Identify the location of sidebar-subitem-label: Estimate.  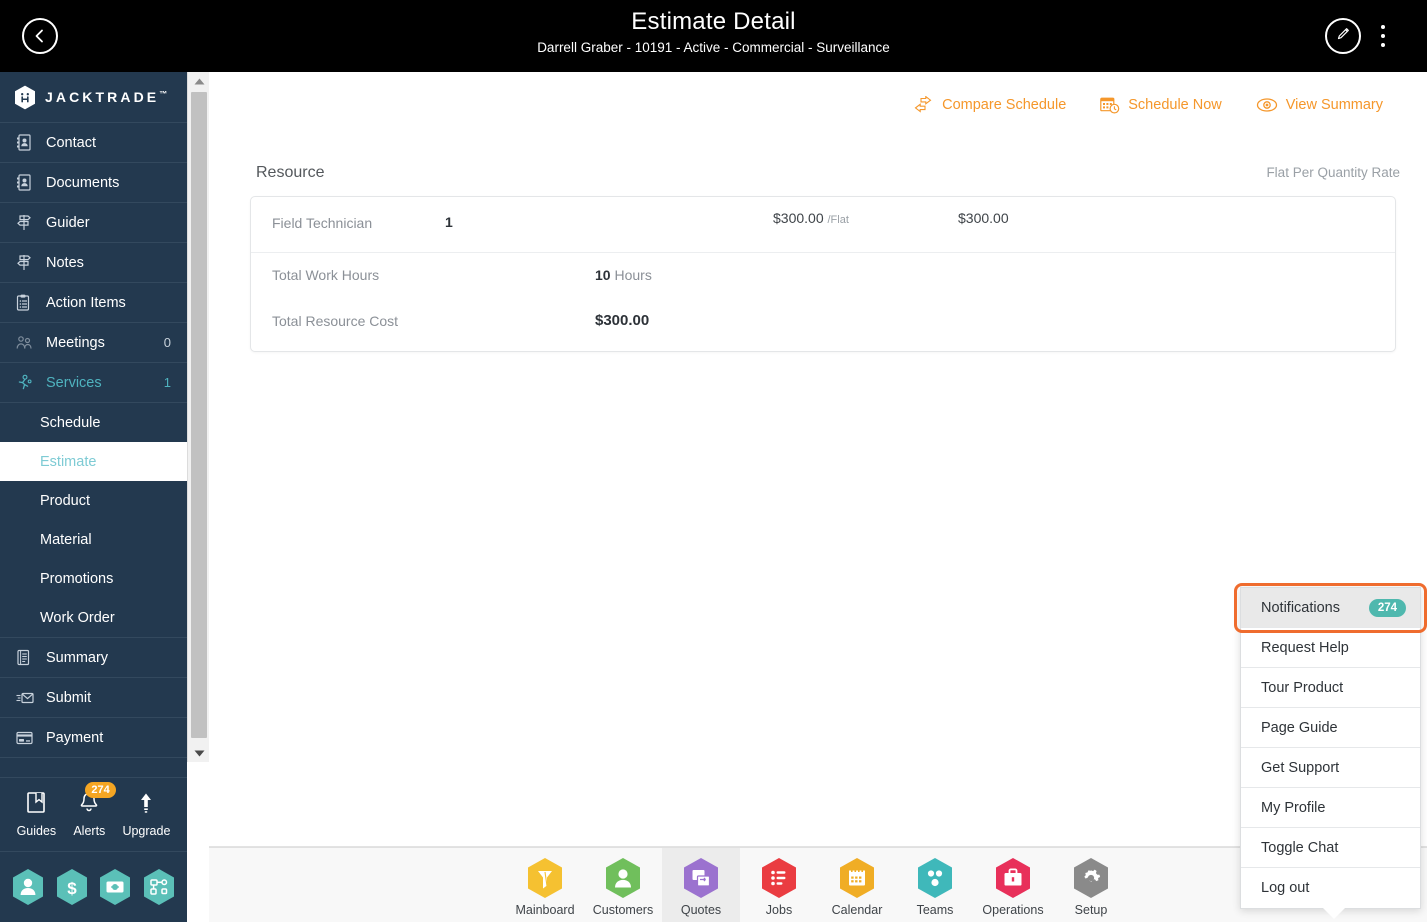
(68, 461).